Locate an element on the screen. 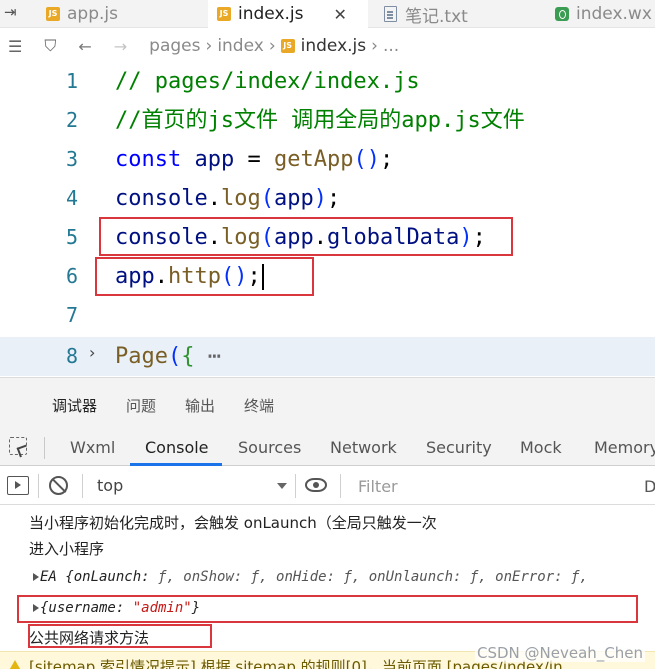 This screenshot has width=655, height=669. tab-output: 输出 is located at coordinates (200, 405).